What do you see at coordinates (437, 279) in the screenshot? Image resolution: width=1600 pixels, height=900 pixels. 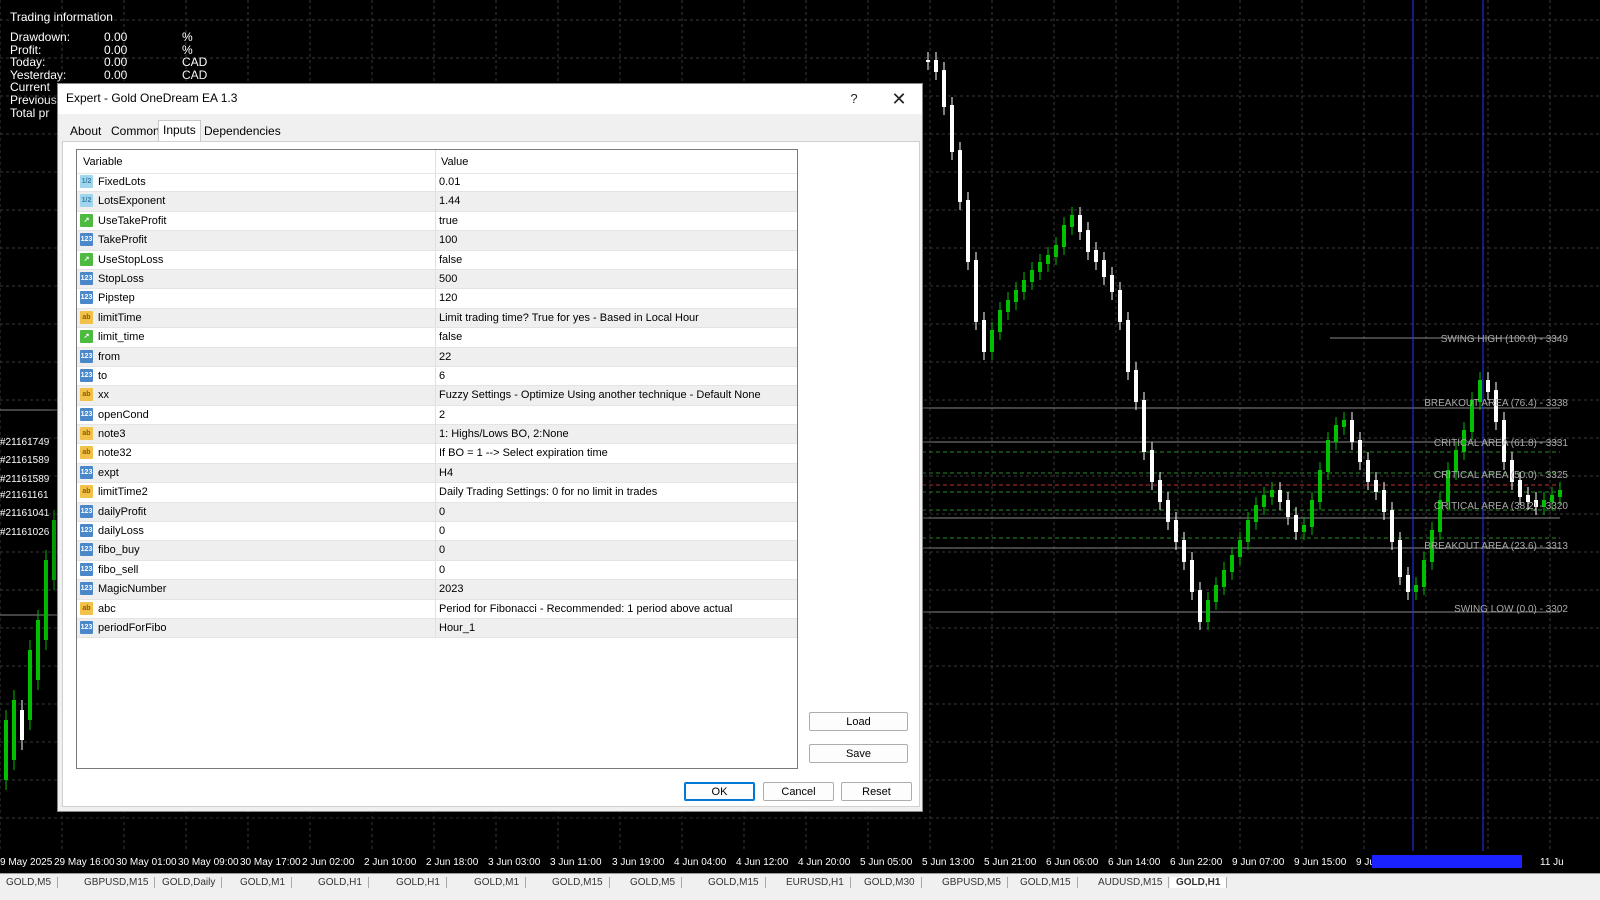 I see `input-row: 123 StopLoss 500` at bounding box center [437, 279].